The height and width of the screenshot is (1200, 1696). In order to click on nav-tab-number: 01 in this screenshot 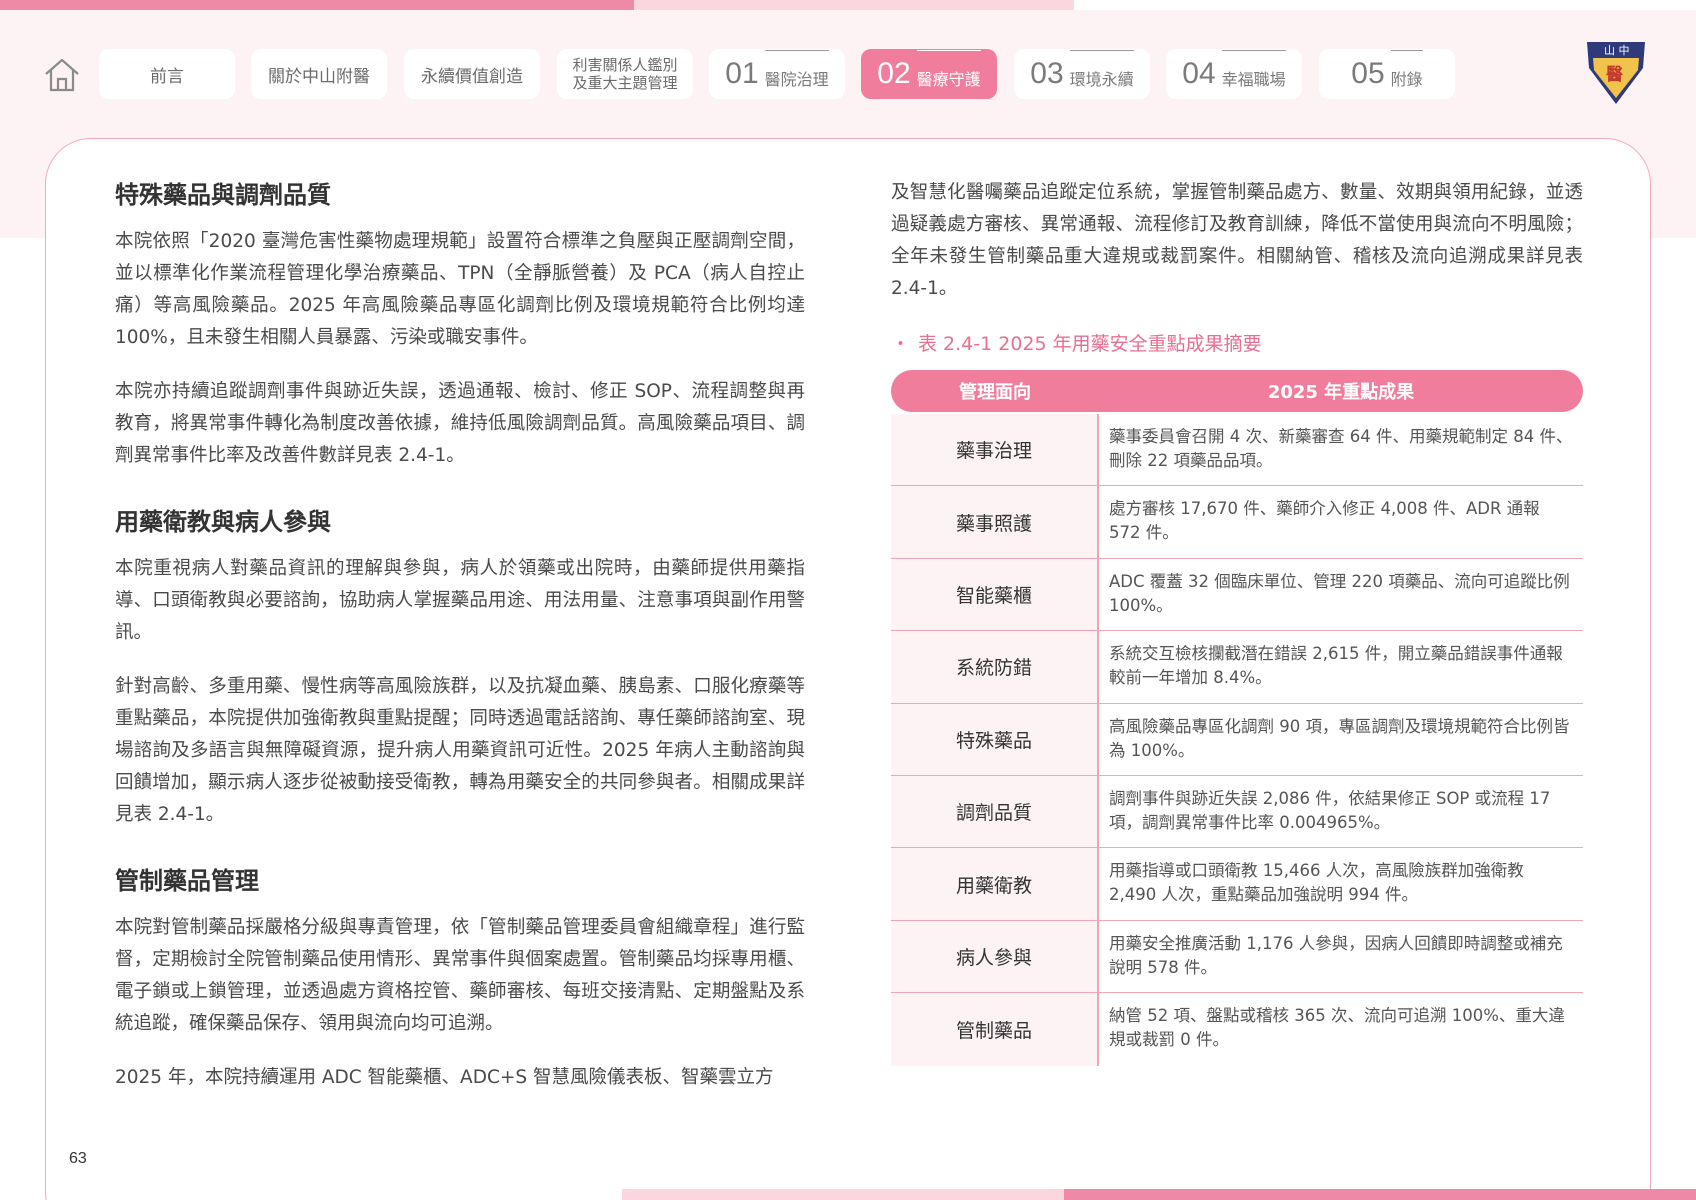, I will do `click(742, 73)`.